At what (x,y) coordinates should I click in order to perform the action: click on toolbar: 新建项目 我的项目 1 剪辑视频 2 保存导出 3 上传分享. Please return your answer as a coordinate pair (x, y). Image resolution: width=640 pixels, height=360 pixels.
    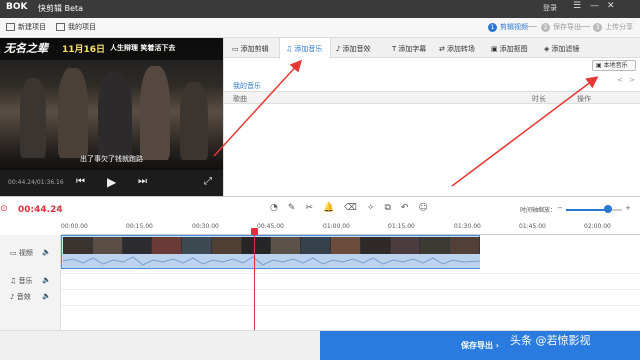
    Looking at the image, I should click on (320, 28).